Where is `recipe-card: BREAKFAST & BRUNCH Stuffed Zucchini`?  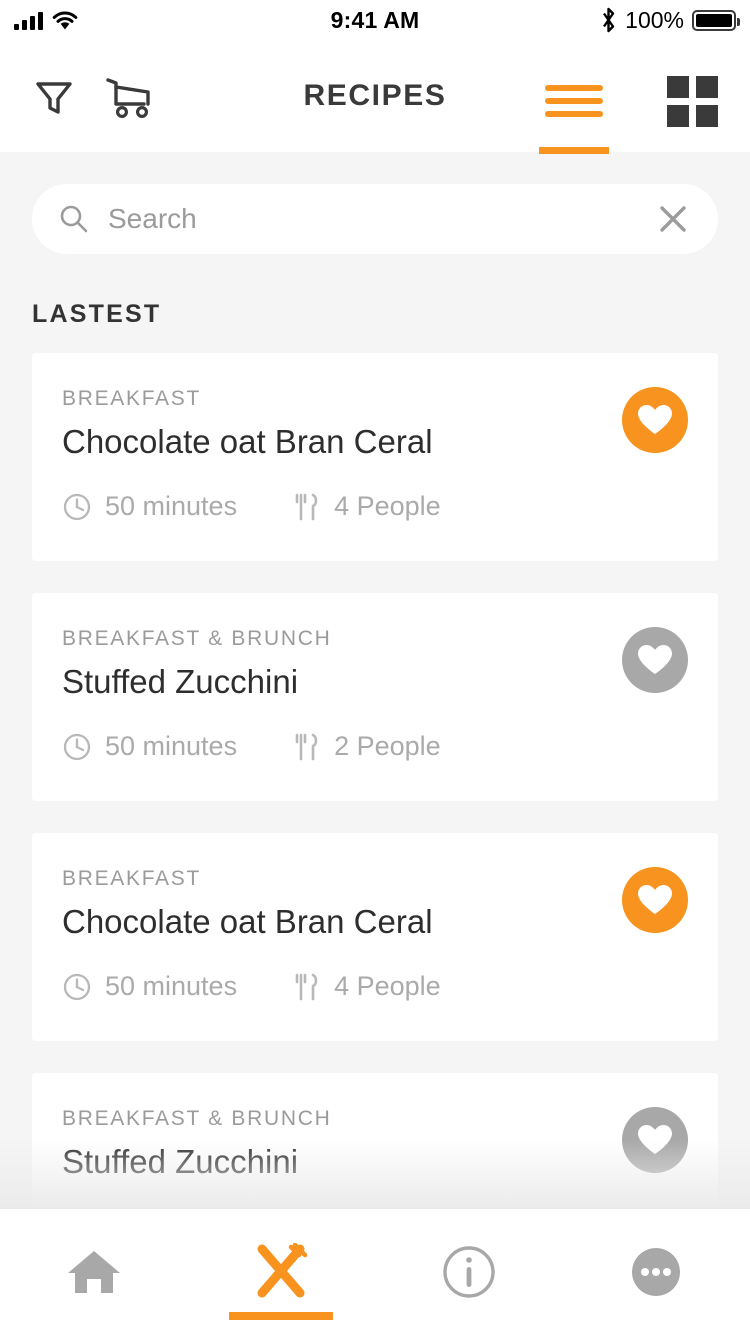
recipe-card: BREAKFAST & BRUNCH Stuffed Zucchini is located at coordinates (375, 1141).